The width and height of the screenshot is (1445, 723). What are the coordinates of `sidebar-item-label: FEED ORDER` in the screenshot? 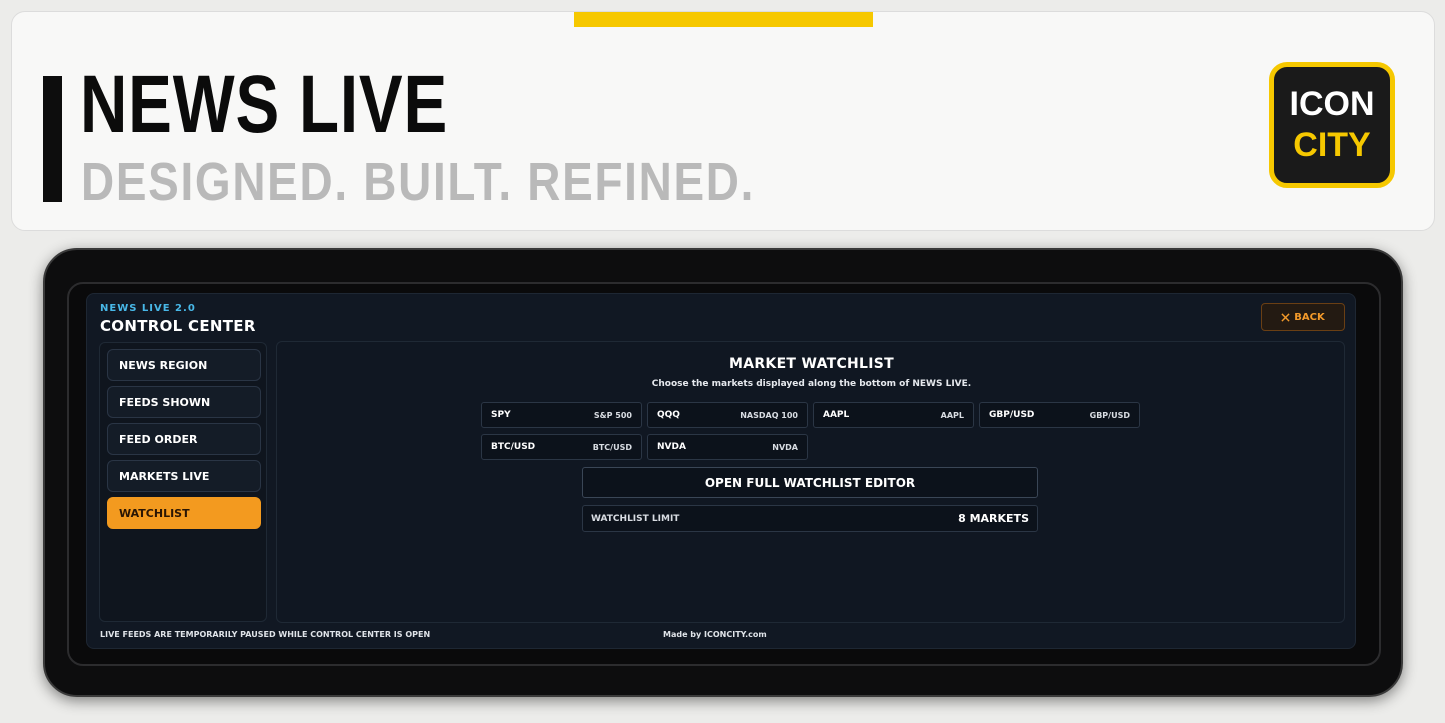 It's located at (158, 439).